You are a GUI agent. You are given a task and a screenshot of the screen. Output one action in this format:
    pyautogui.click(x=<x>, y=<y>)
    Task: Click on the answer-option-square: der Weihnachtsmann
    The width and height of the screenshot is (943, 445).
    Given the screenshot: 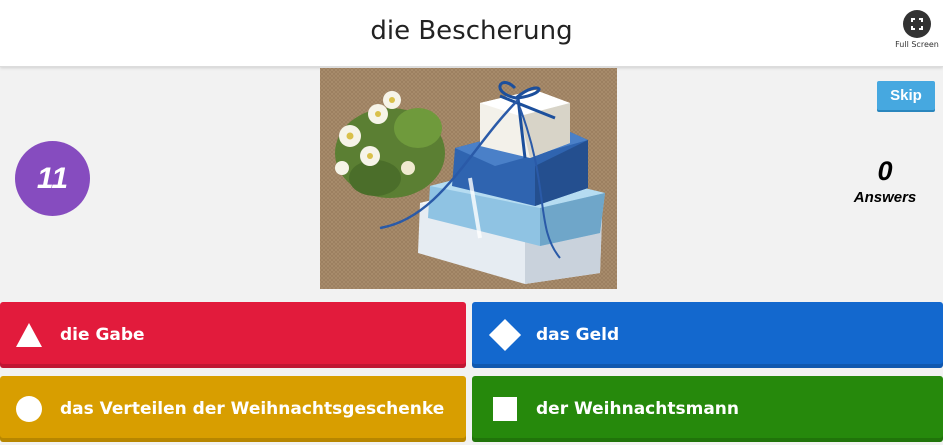 What is the action you would take?
    pyautogui.click(x=707, y=409)
    